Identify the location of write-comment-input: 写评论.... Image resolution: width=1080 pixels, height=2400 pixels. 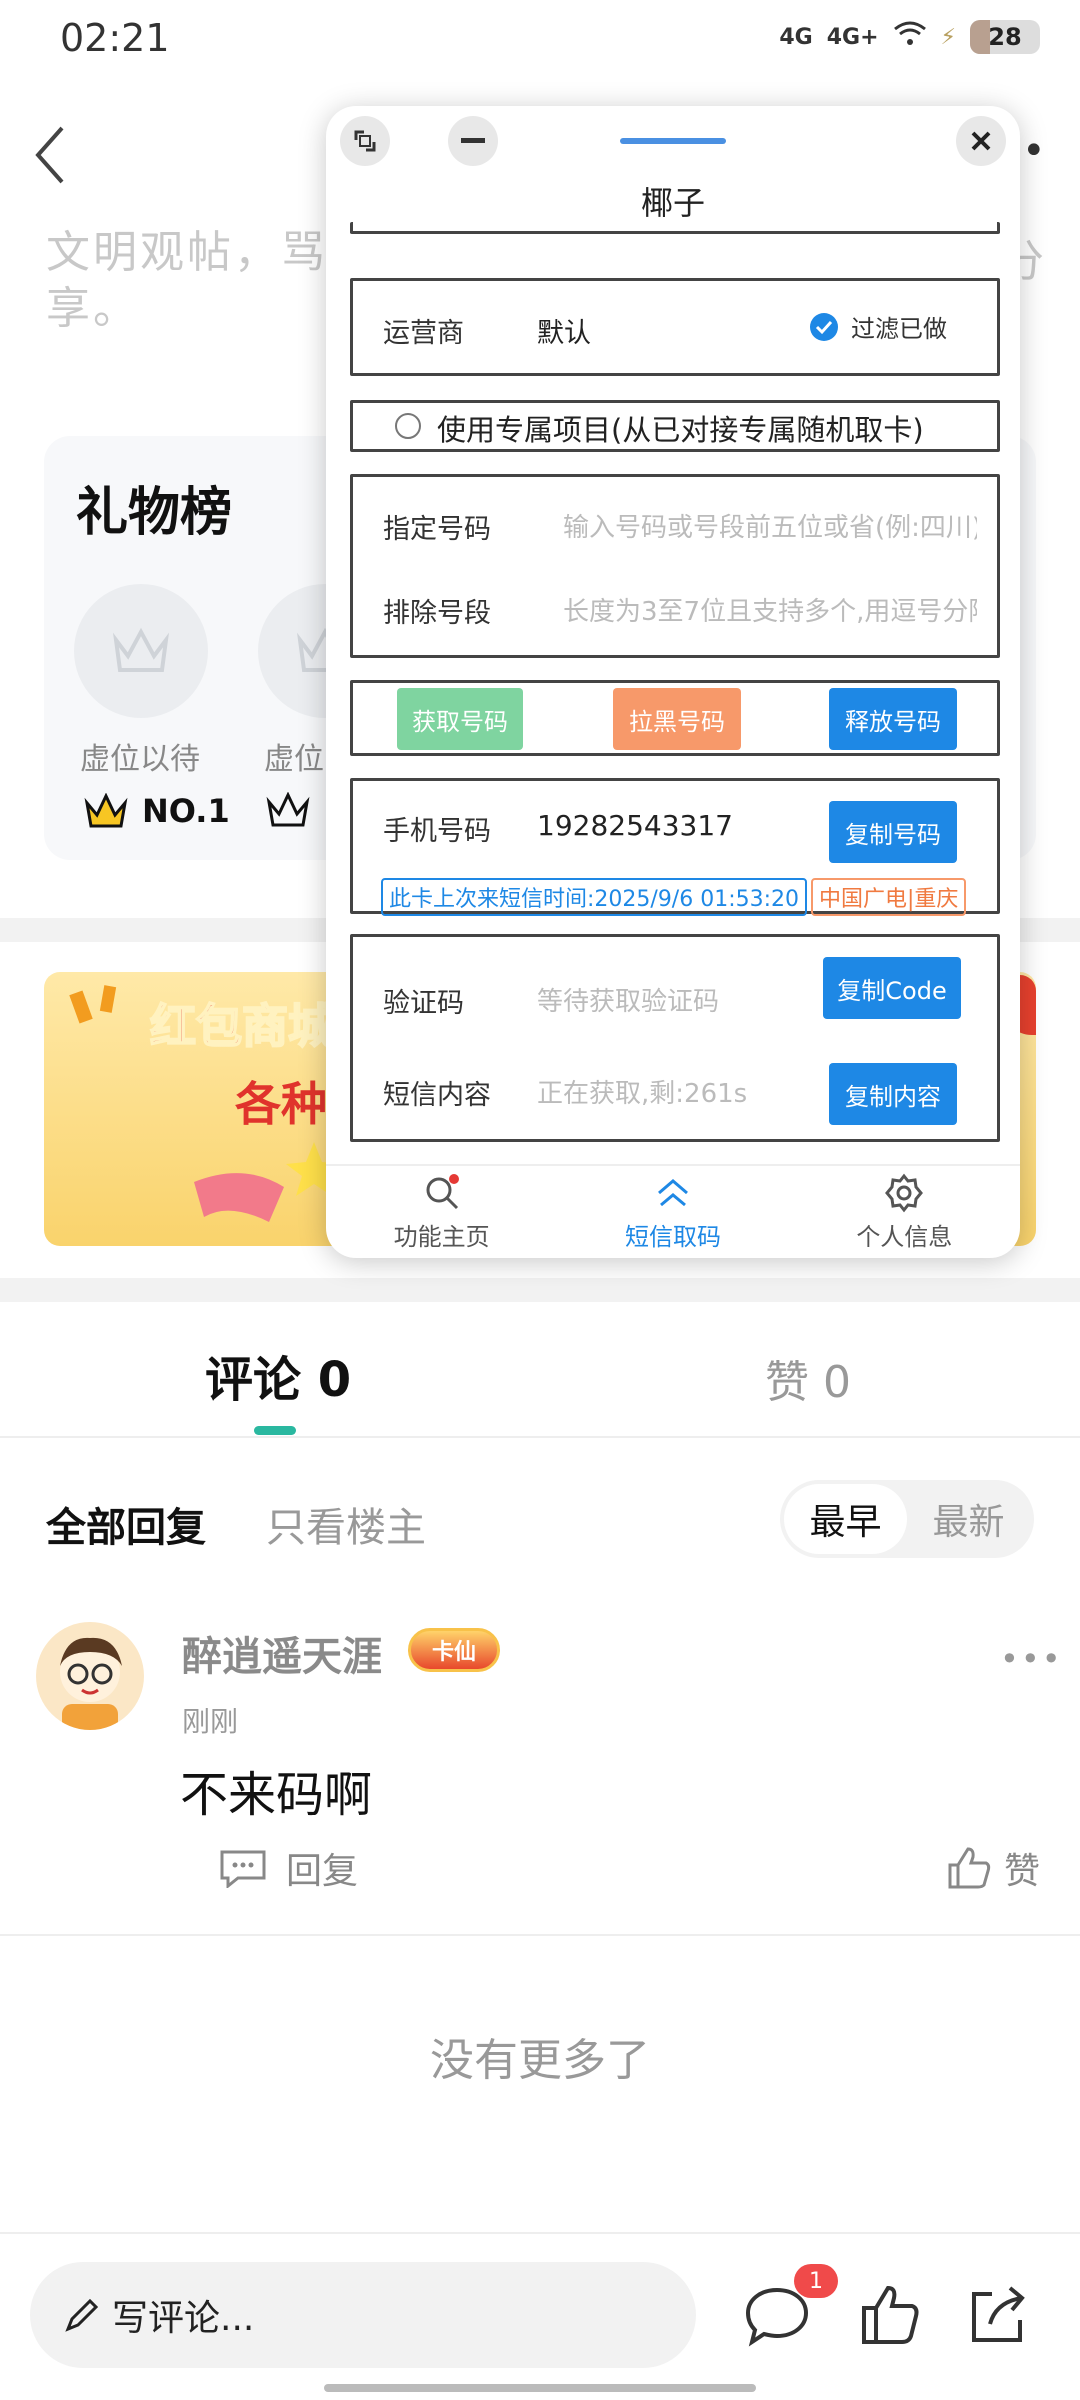
(363, 2315).